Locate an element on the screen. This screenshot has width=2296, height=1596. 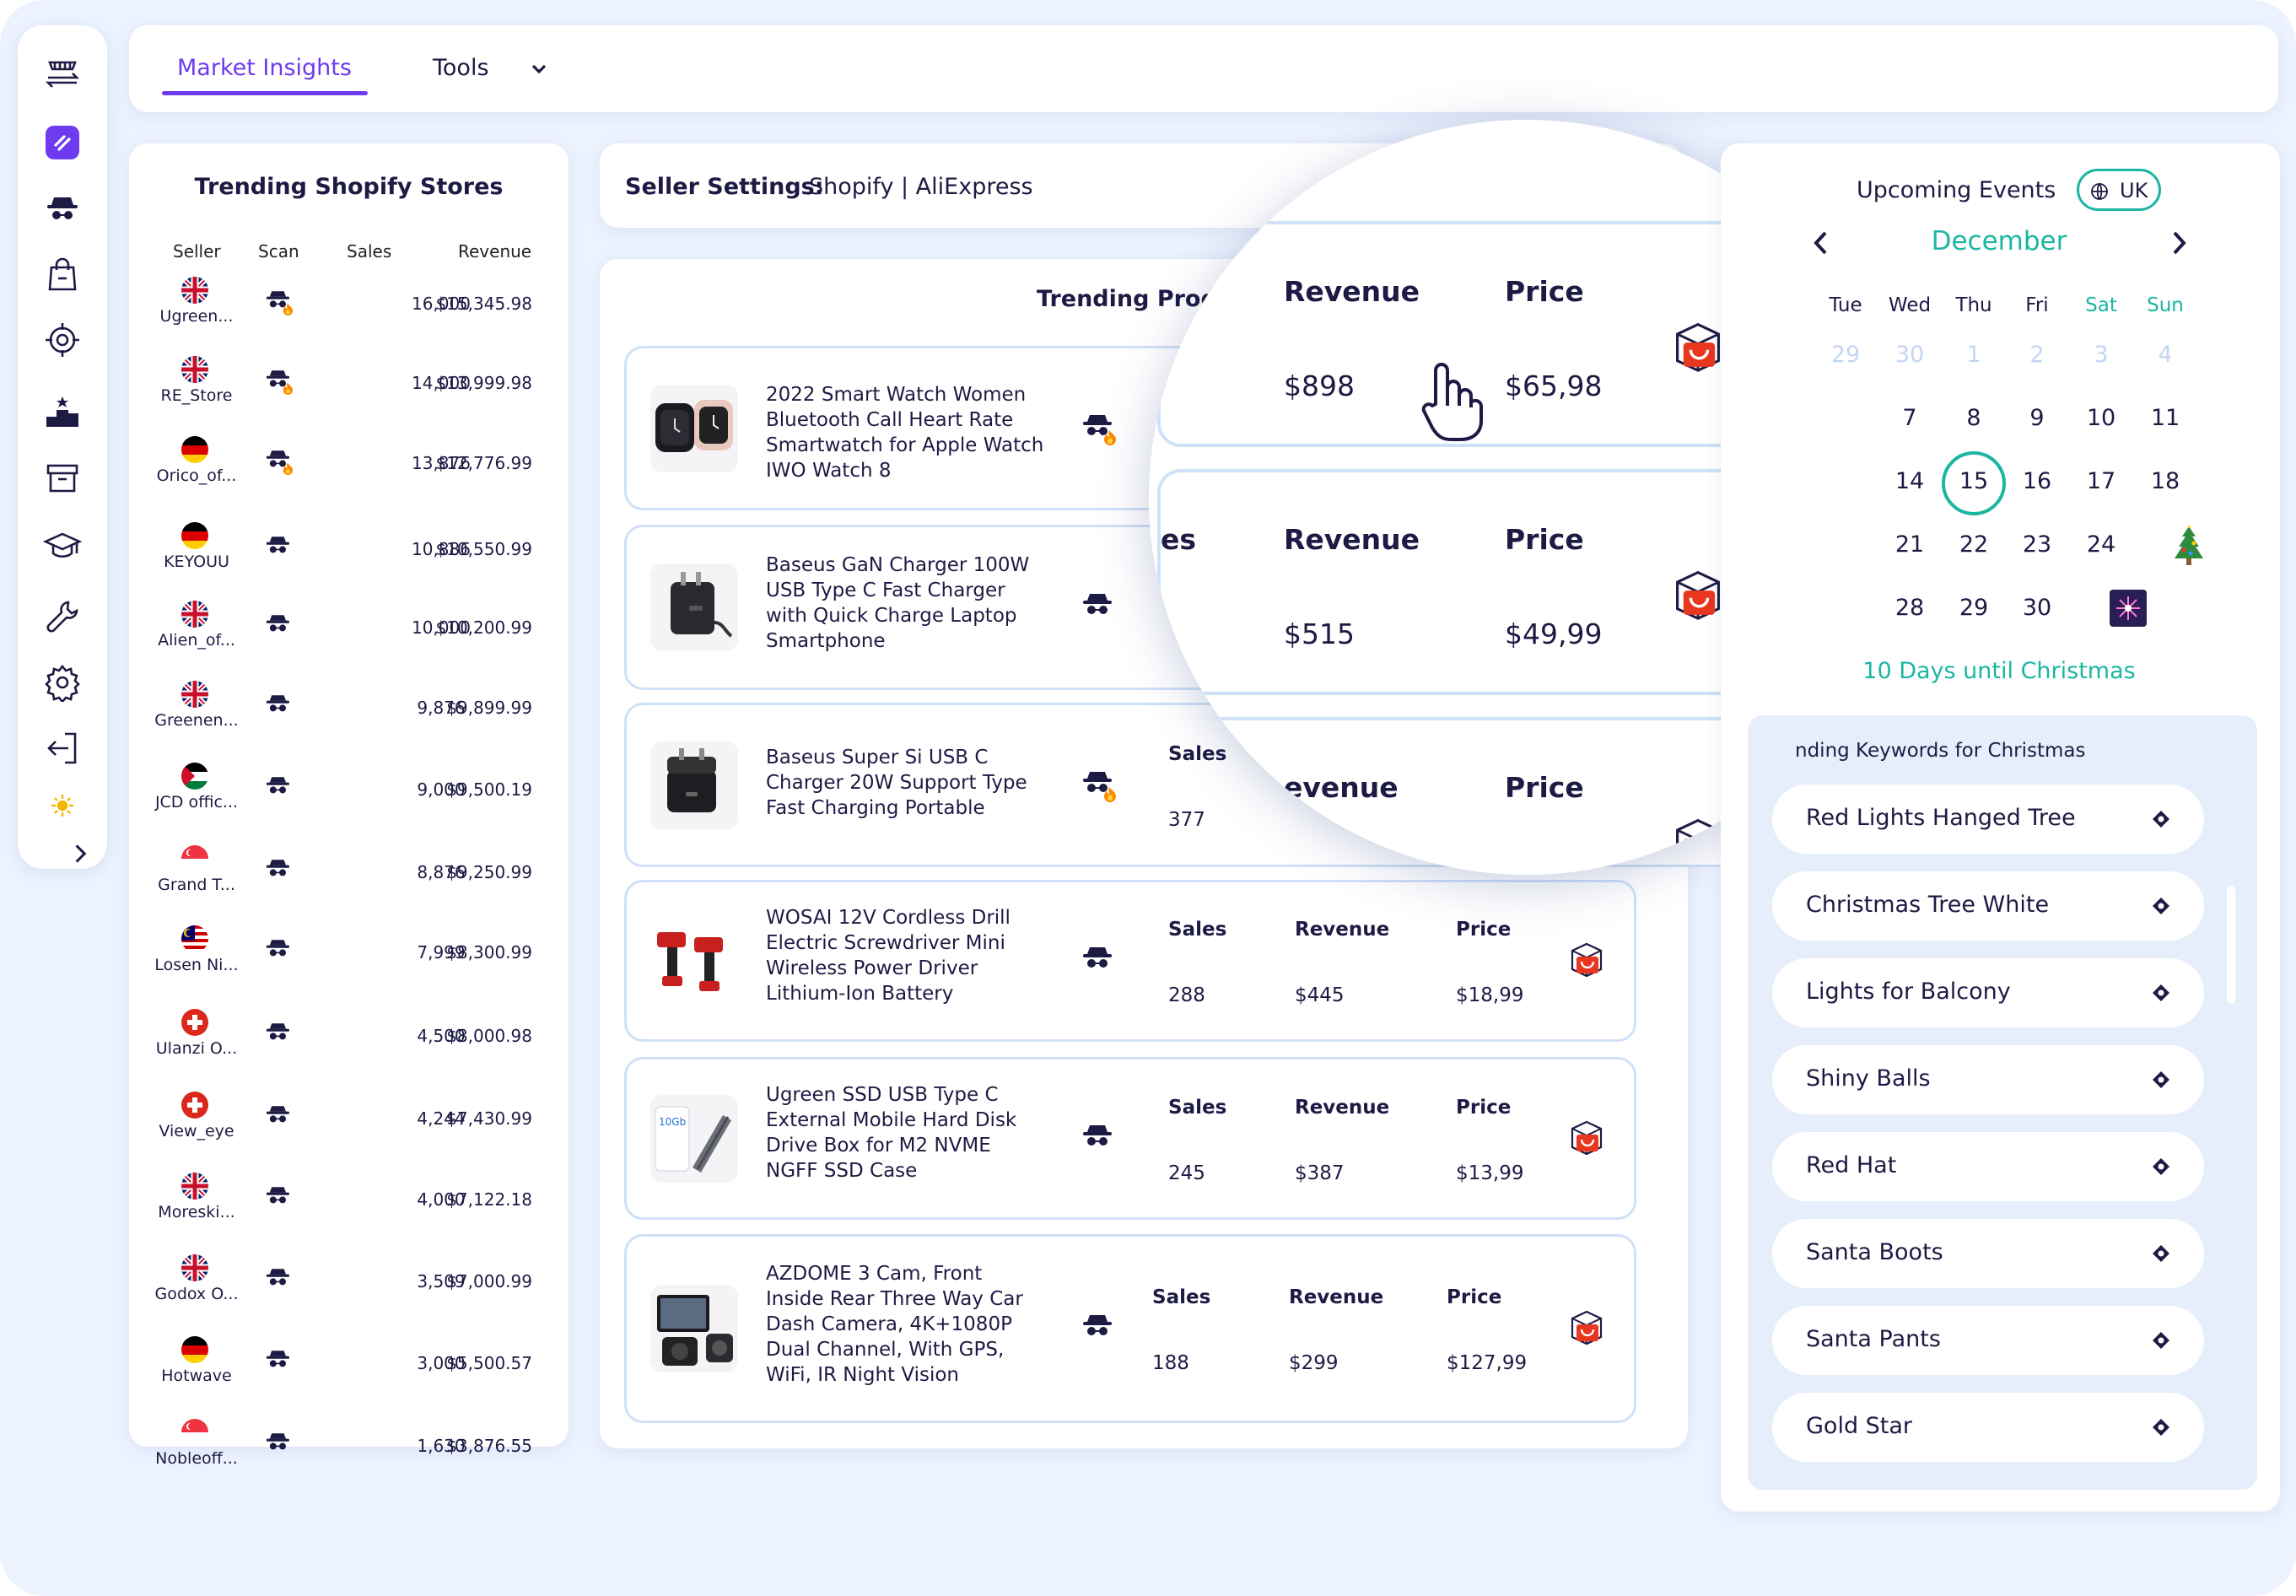
target-icon is located at coordinates (62, 340).